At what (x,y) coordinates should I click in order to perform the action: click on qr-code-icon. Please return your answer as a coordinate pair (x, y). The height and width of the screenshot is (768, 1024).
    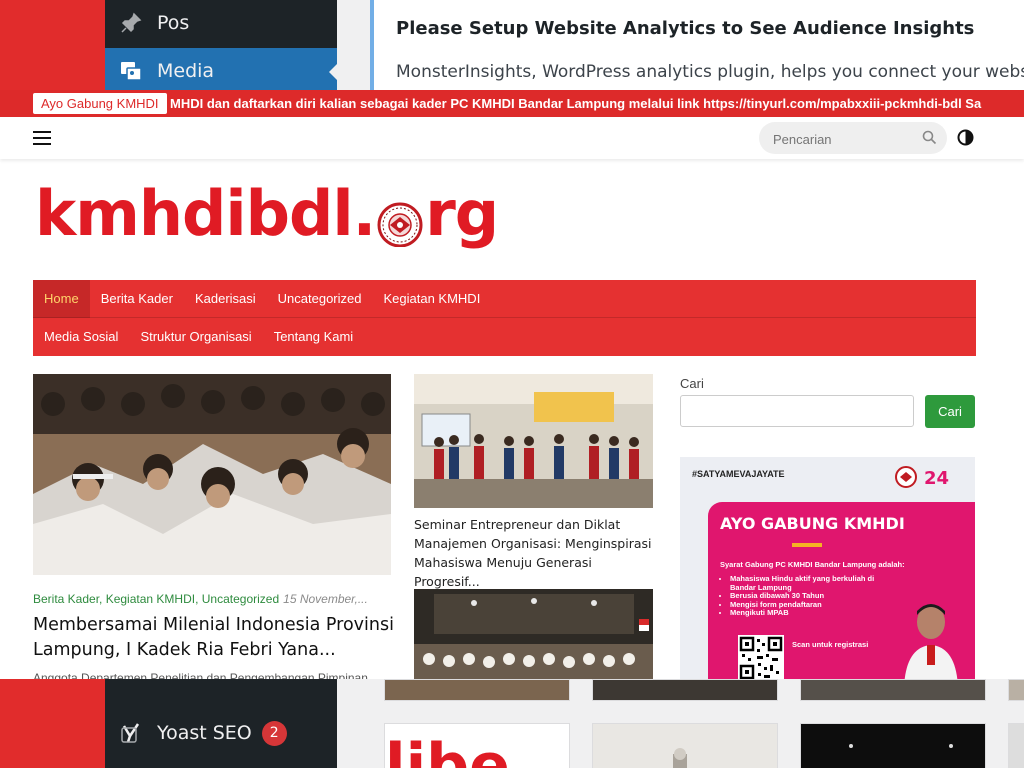
    Looking at the image, I should click on (761, 657).